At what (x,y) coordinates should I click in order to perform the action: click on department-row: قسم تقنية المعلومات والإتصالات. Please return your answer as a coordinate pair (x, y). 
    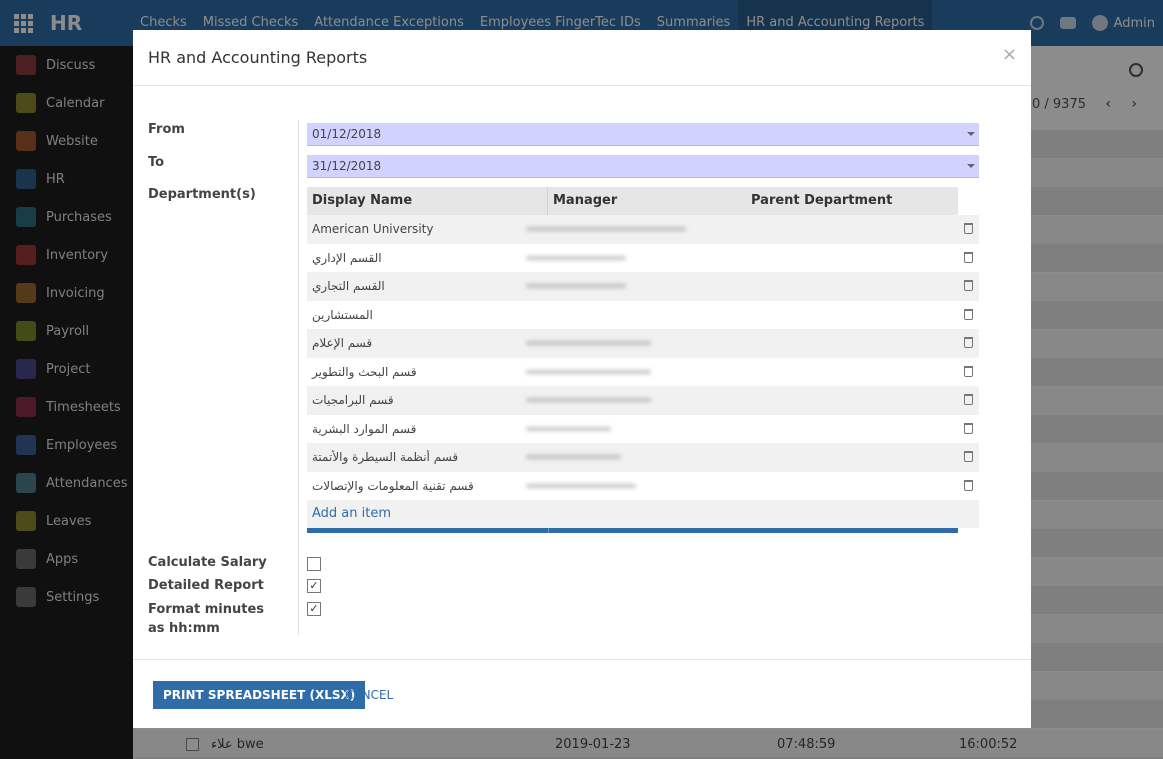
    Looking at the image, I should click on (643, 486).